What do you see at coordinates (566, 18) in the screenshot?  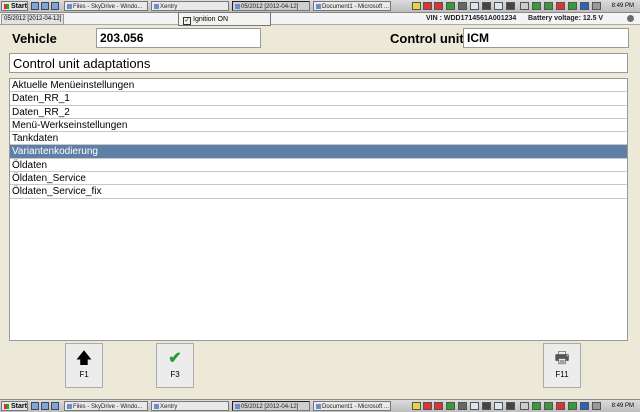 I see `battery-voltage: Battery voltage: 12.5 V` at bounding box center [566, 18].